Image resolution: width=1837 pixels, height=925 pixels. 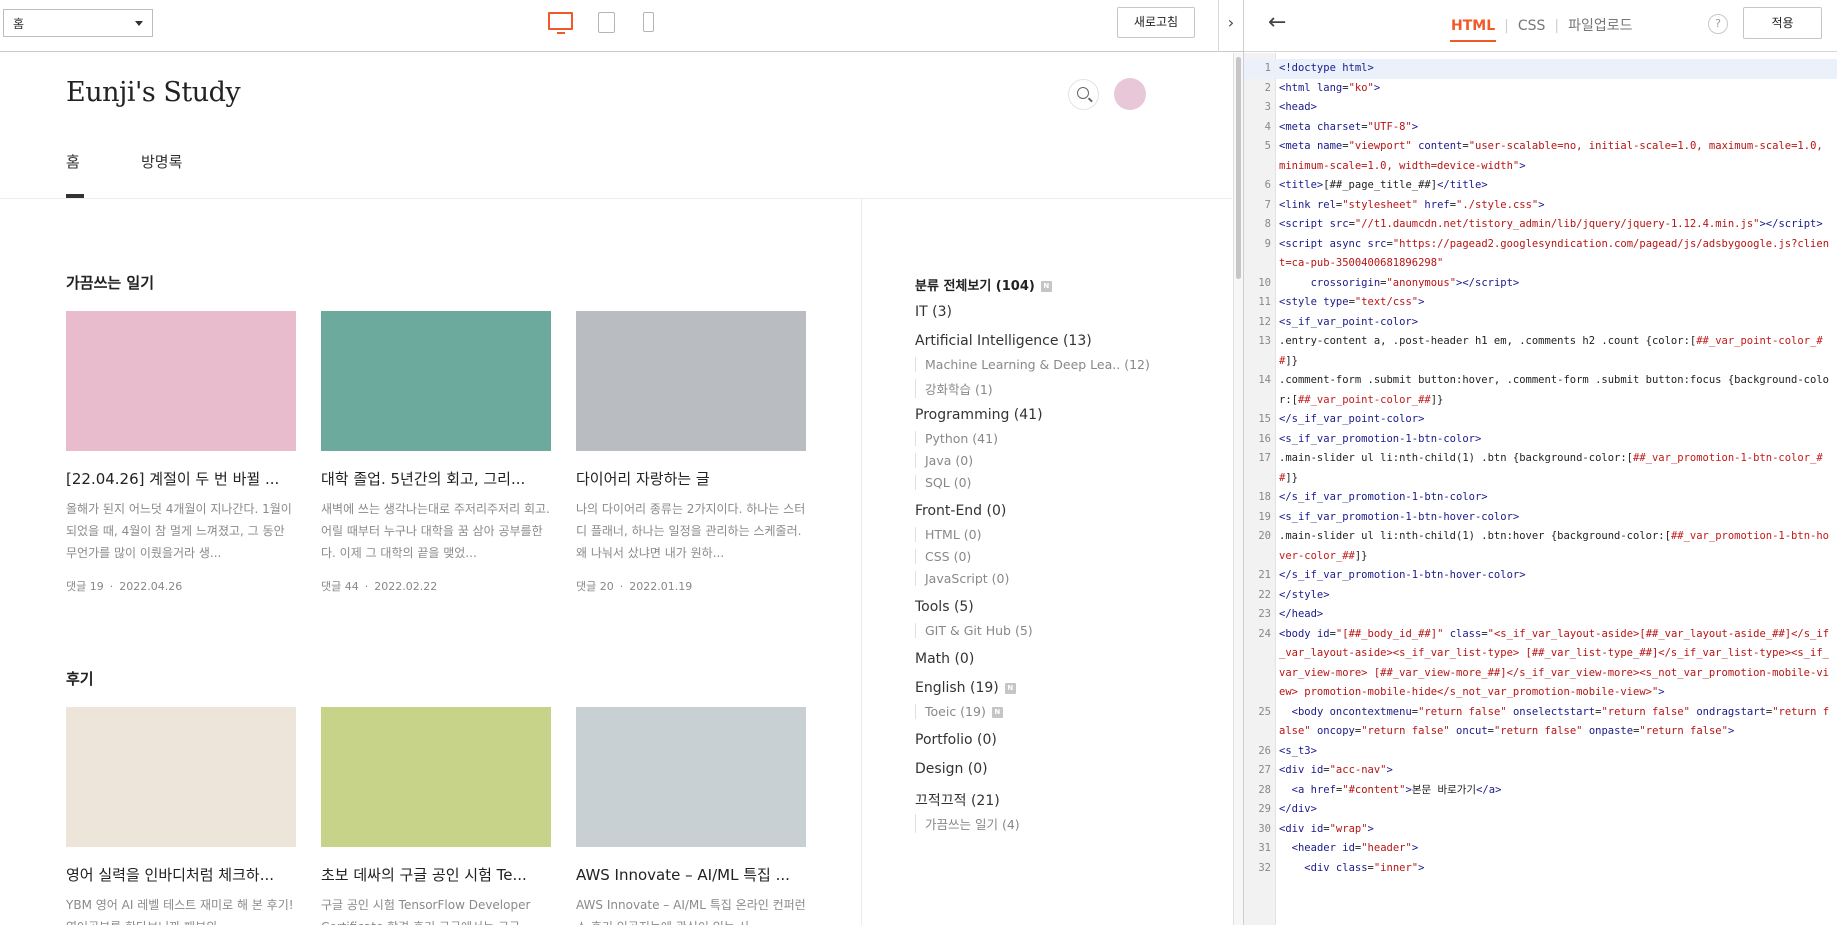 What do you see at coordinates (962, 578) in the screenshot?
I see `category-item: JavaScript (0)` at bounding box center [962, 578].